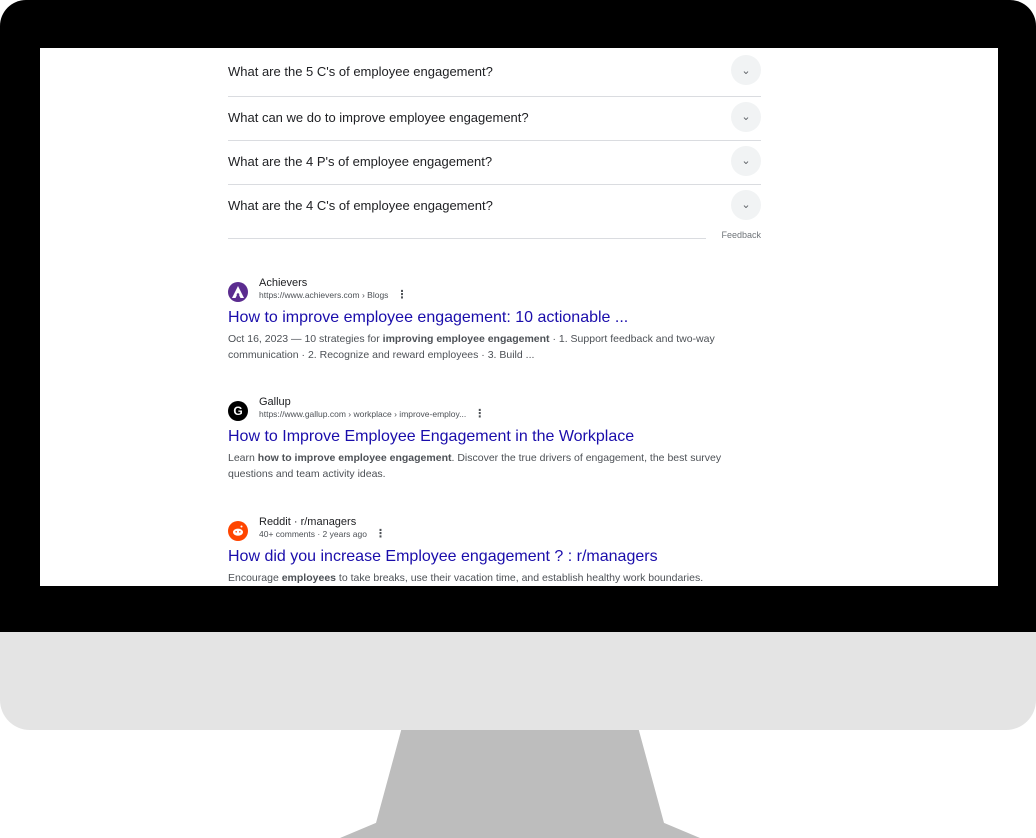 Image resolution: width=1036 pixels, height=838 pixels. I want to click on monitor-stand, so click(520, 784).